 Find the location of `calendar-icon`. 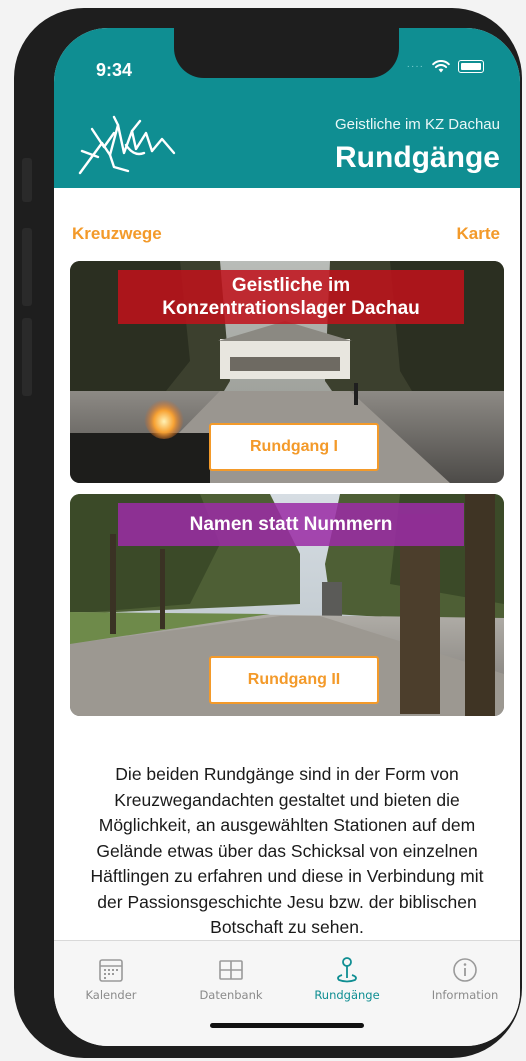

calendar-icon is located at coordinates (111, 970).